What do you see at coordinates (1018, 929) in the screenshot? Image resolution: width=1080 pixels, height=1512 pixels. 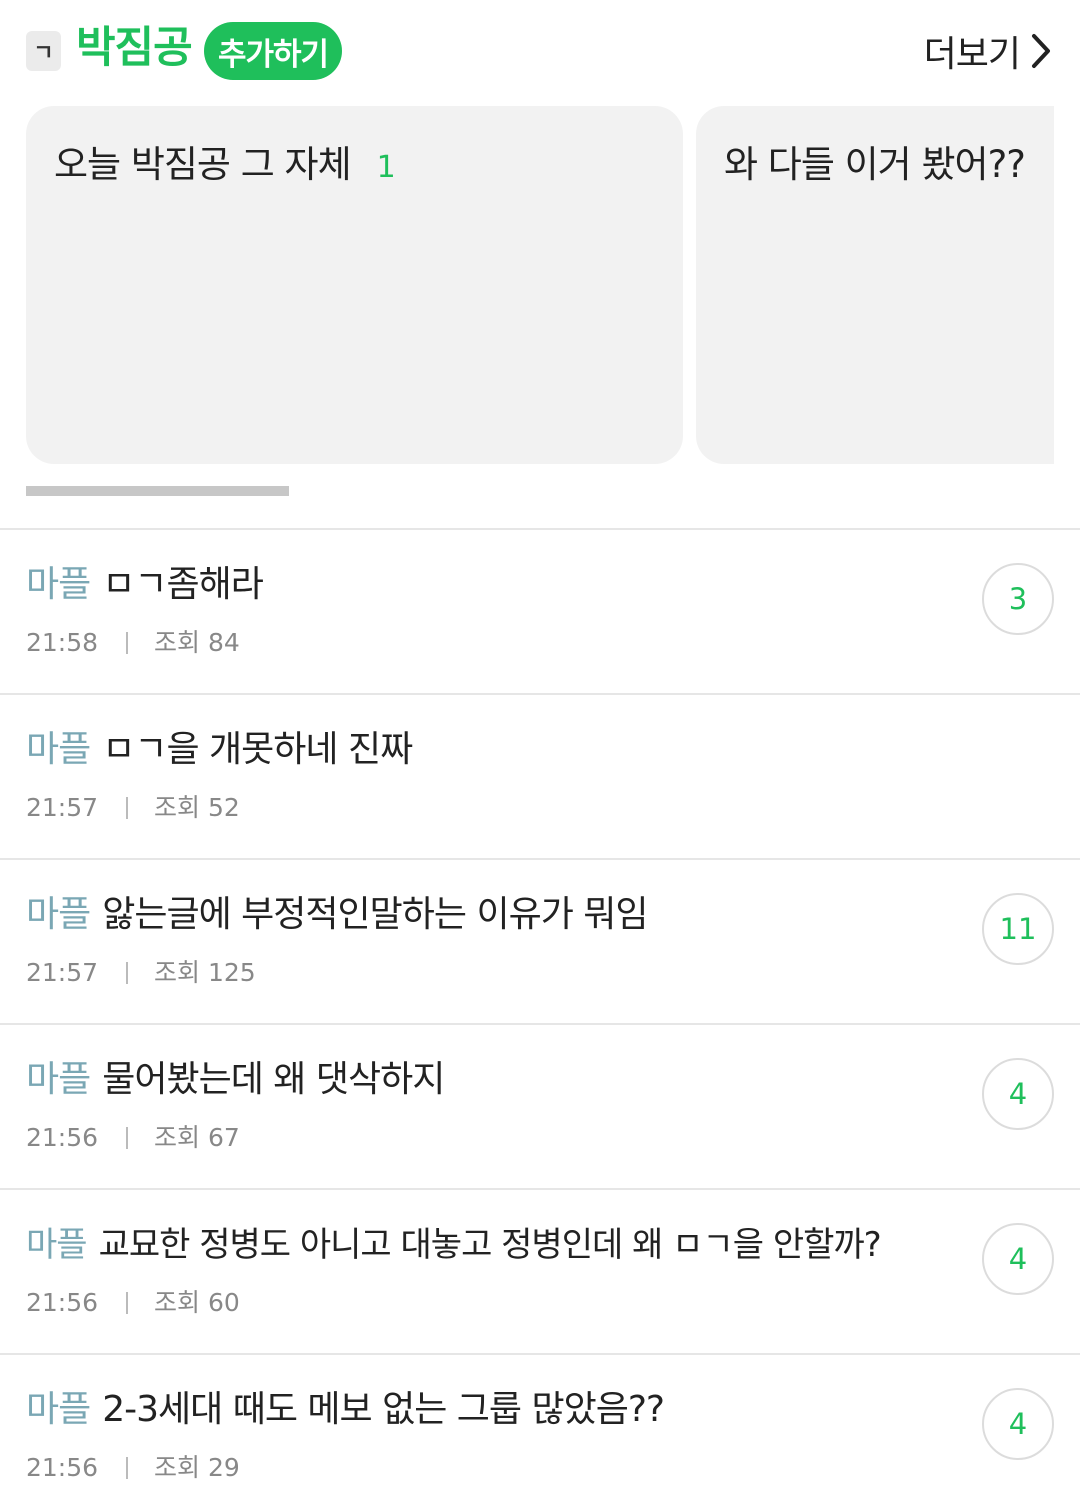 I see `reply-count-badge: 11` at bounding box center [1018, 929].